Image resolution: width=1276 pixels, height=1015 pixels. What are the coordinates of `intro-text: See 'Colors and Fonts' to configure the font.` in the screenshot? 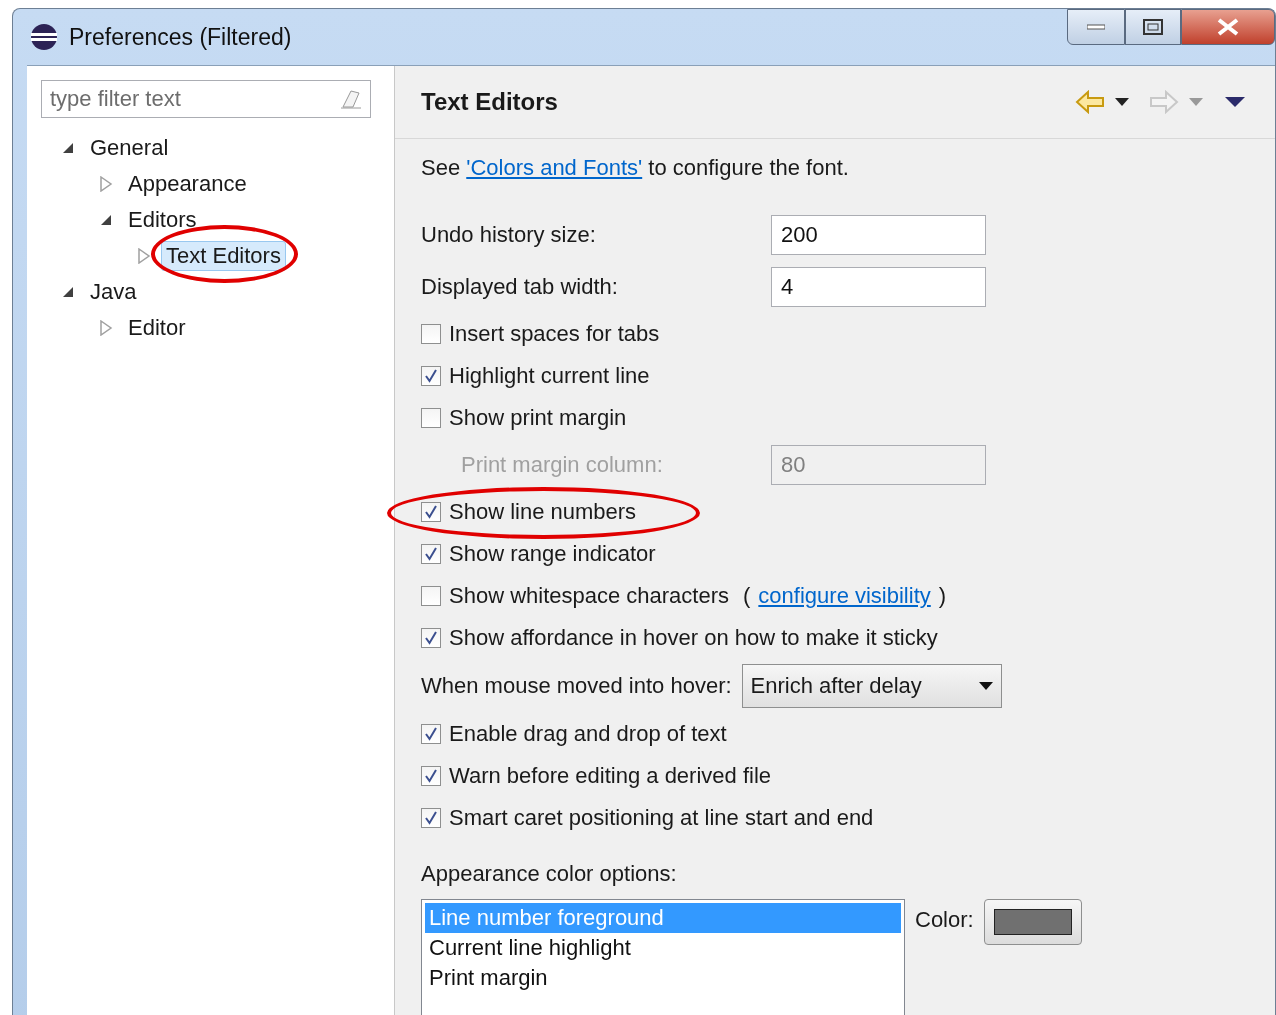 It's located at (635, 168).